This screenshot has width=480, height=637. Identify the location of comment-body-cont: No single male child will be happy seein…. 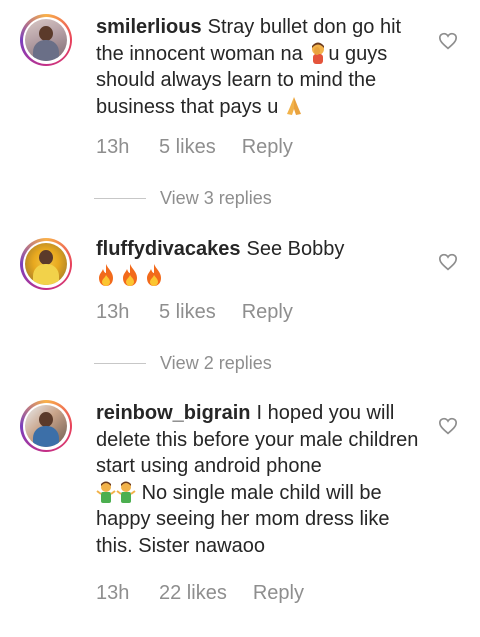
(243, 519).